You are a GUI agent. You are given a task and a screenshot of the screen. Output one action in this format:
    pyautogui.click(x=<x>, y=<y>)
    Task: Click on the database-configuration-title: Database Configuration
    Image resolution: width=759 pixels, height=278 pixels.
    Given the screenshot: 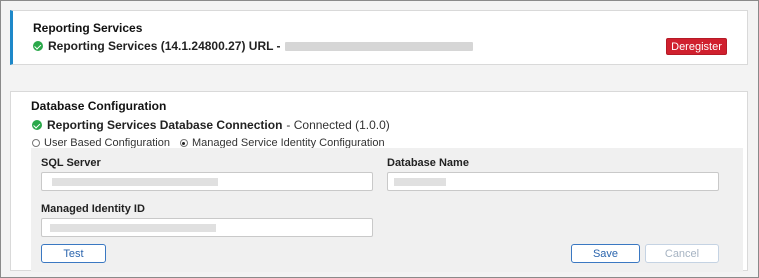 What is the action you would take?
    pyautogui.click(x=99, y=106)
    